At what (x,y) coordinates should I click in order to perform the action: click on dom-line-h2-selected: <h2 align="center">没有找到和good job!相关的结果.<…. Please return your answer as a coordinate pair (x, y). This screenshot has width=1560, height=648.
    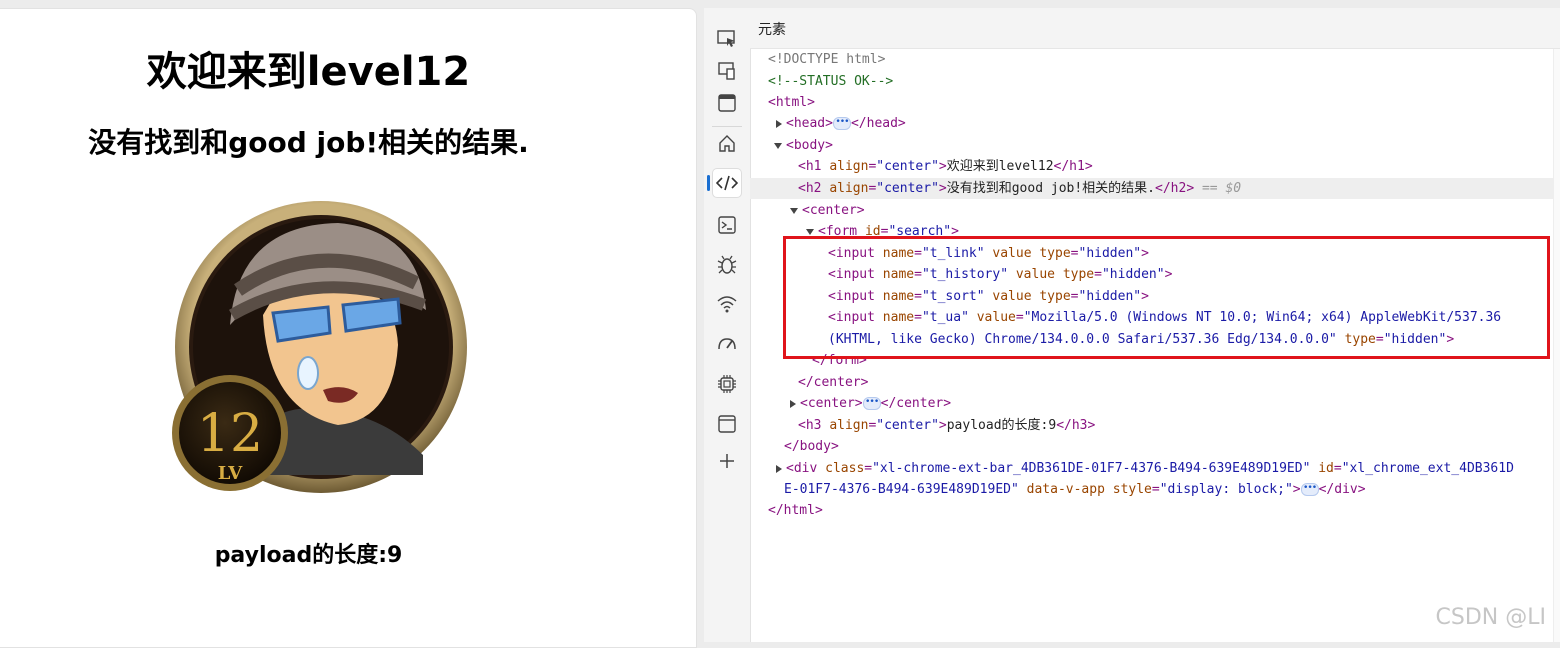
    Looking at the image, I should click on (1155, 188).